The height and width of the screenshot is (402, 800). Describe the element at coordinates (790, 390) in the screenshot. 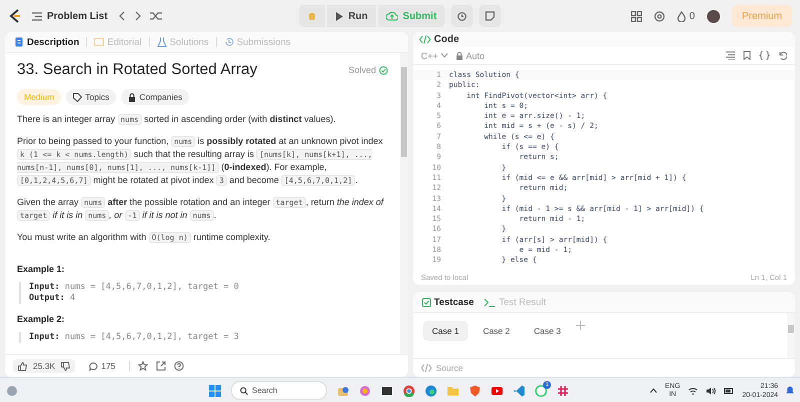

I see `bell-icon` at that location.